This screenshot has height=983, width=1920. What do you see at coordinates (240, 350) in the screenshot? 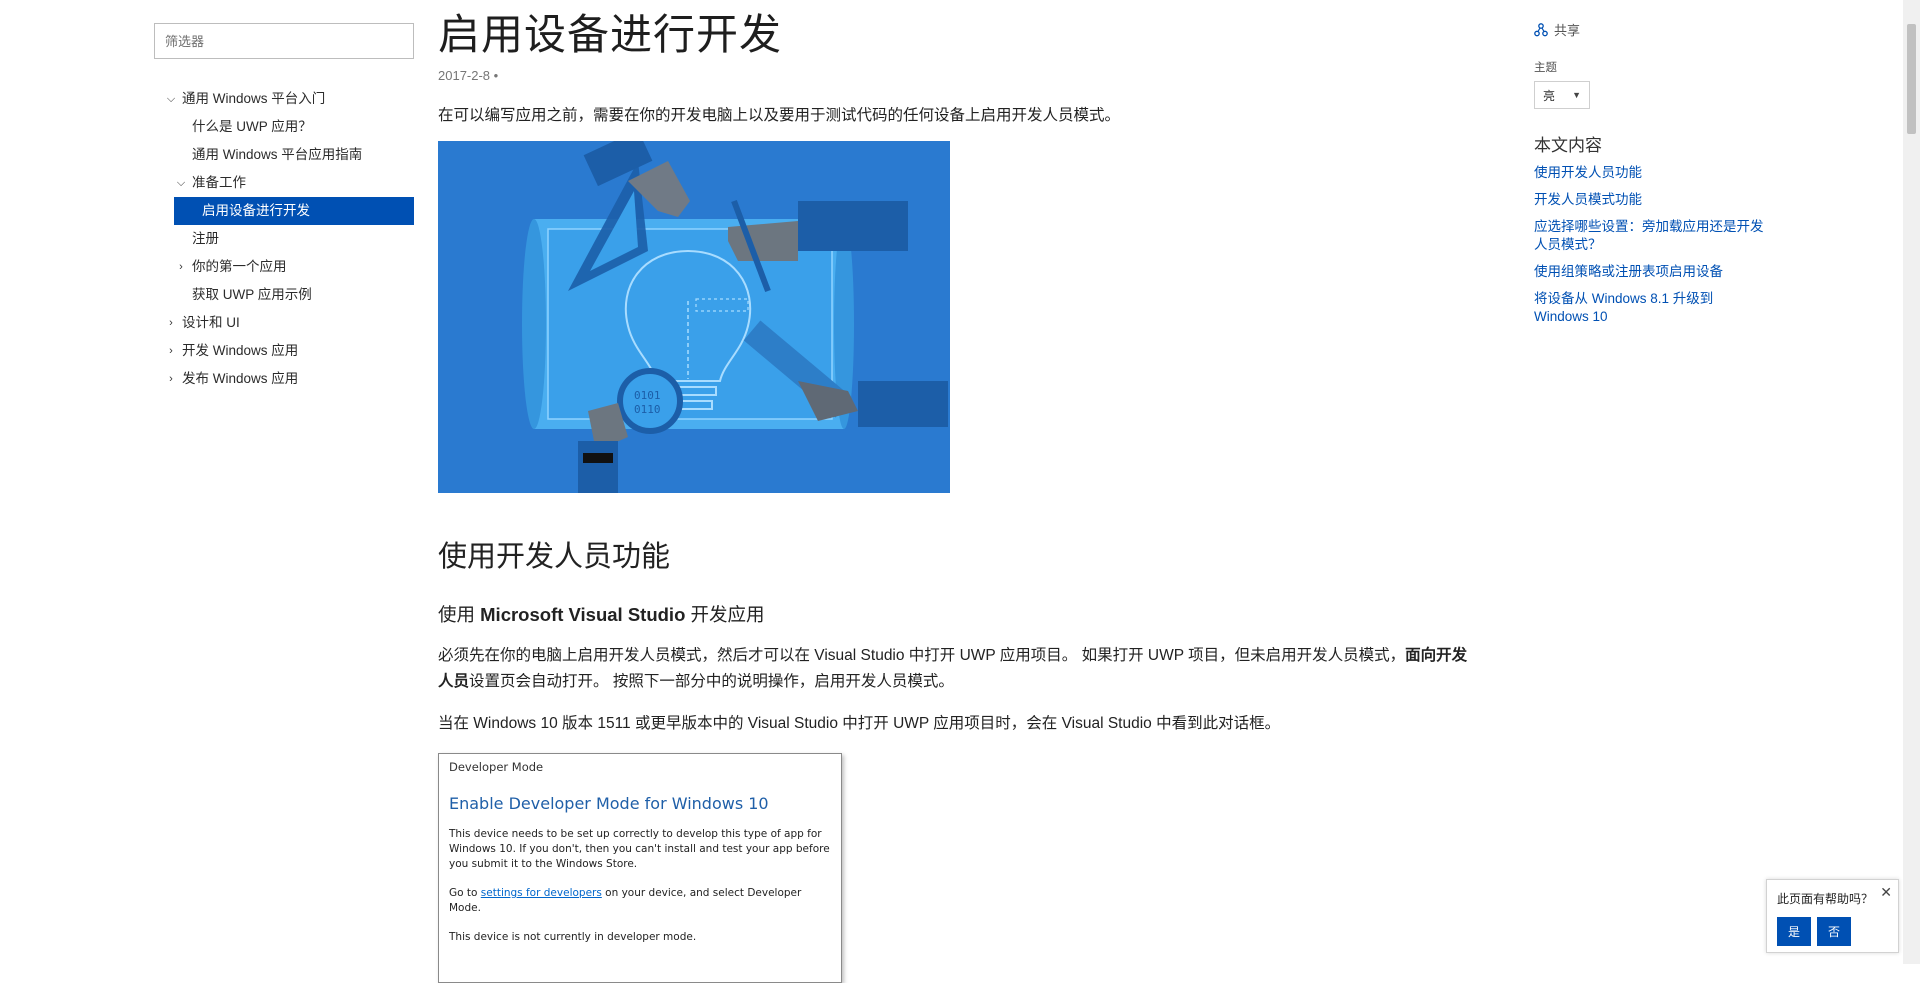
I see `nav-item-label: 开发 Windows 应用` at bounding box center [240, 350].